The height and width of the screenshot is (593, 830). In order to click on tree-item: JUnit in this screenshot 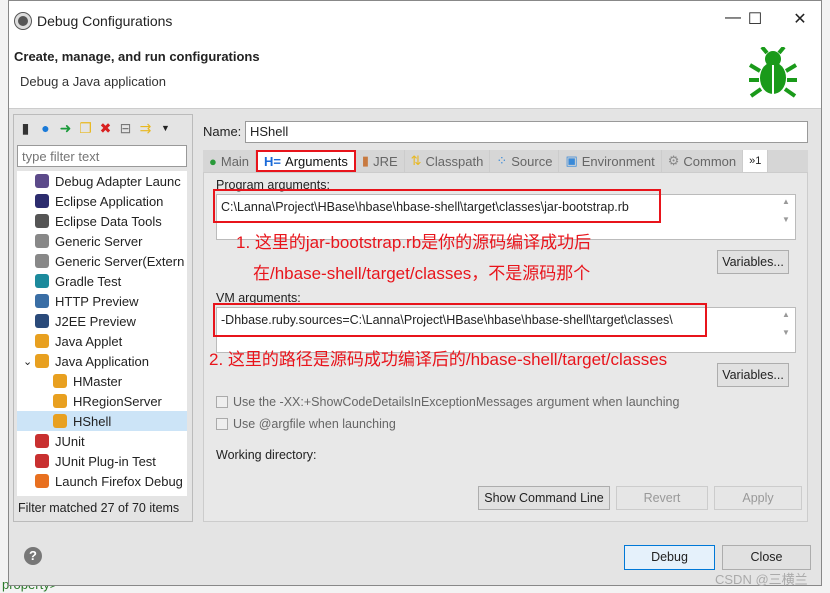, I will do `click(102, 441)`.